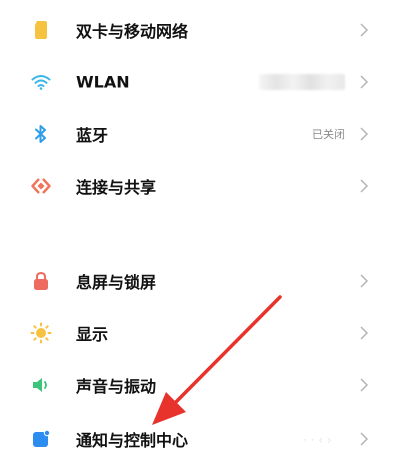 The width and height of the screenshot is (399, 470). I want to click on settings-item-label: 连接与共享, so click(116, 187).